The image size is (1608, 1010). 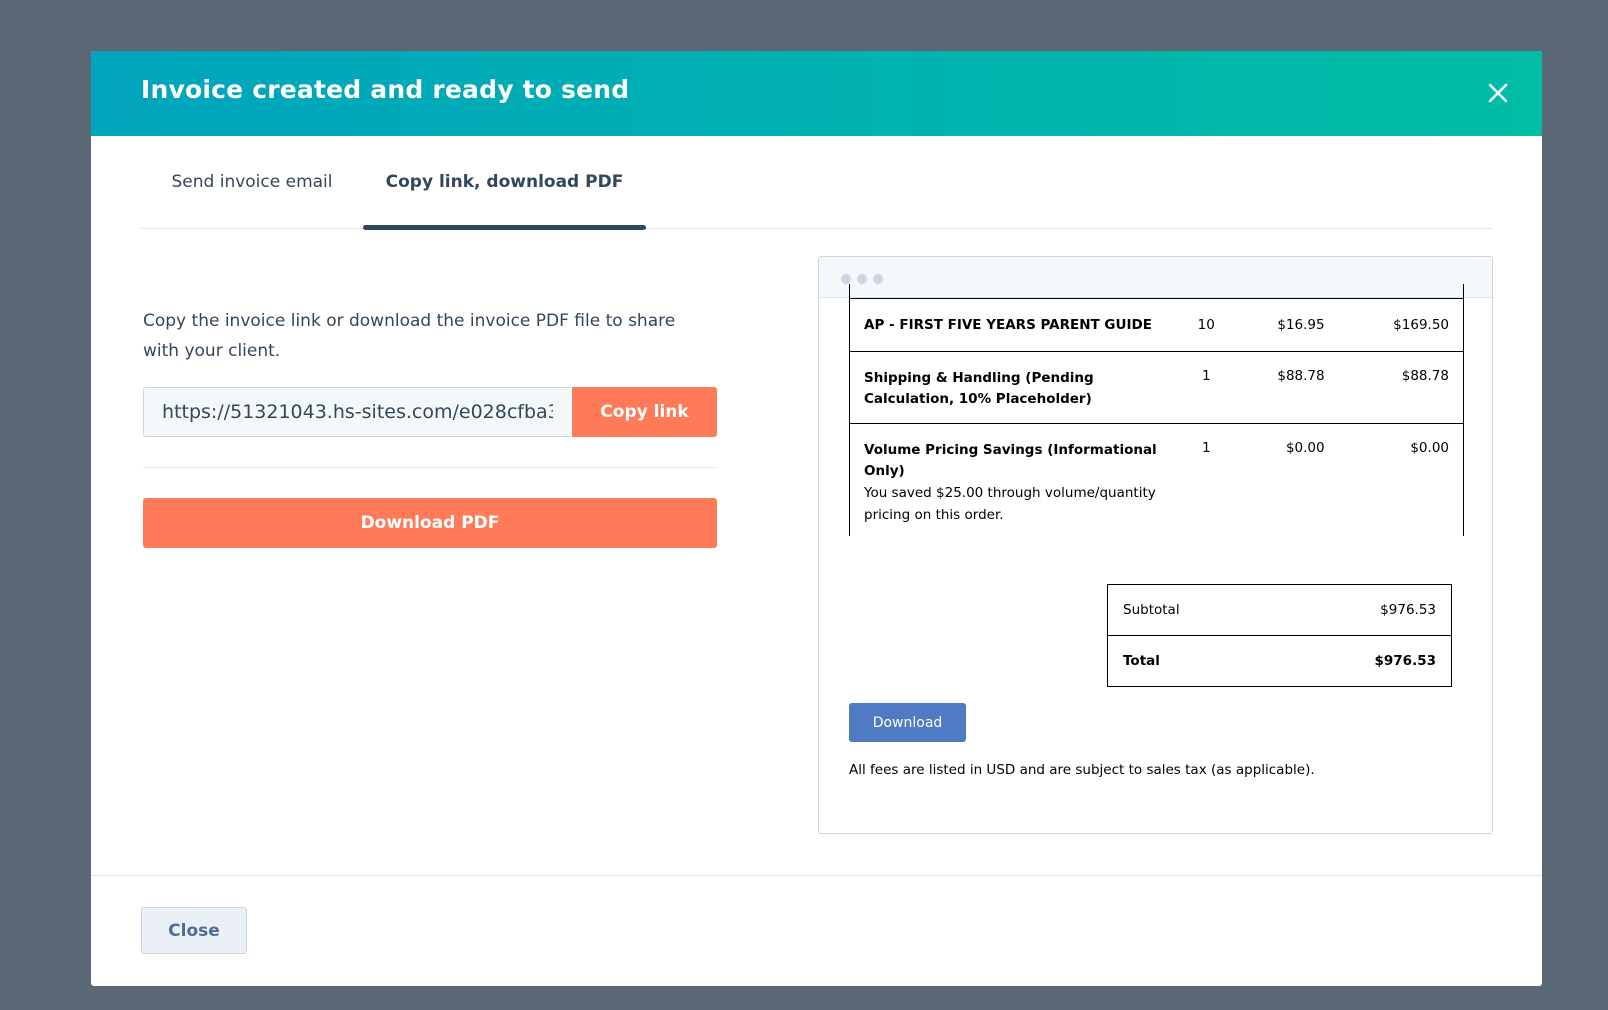 I want to click on line-item-unit-price: $88.78, so click(x=1301, y=376).